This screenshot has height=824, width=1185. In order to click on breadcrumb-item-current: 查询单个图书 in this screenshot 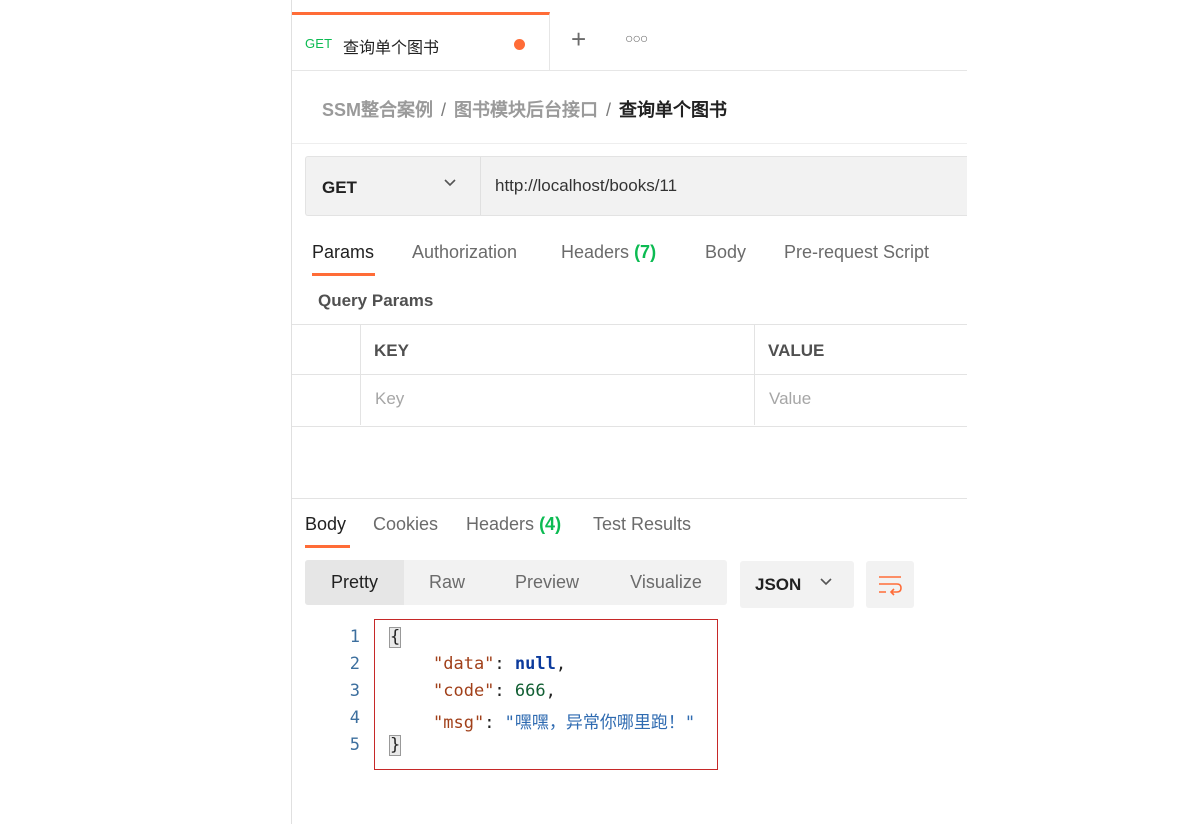, I will do `click(673, 110)`.